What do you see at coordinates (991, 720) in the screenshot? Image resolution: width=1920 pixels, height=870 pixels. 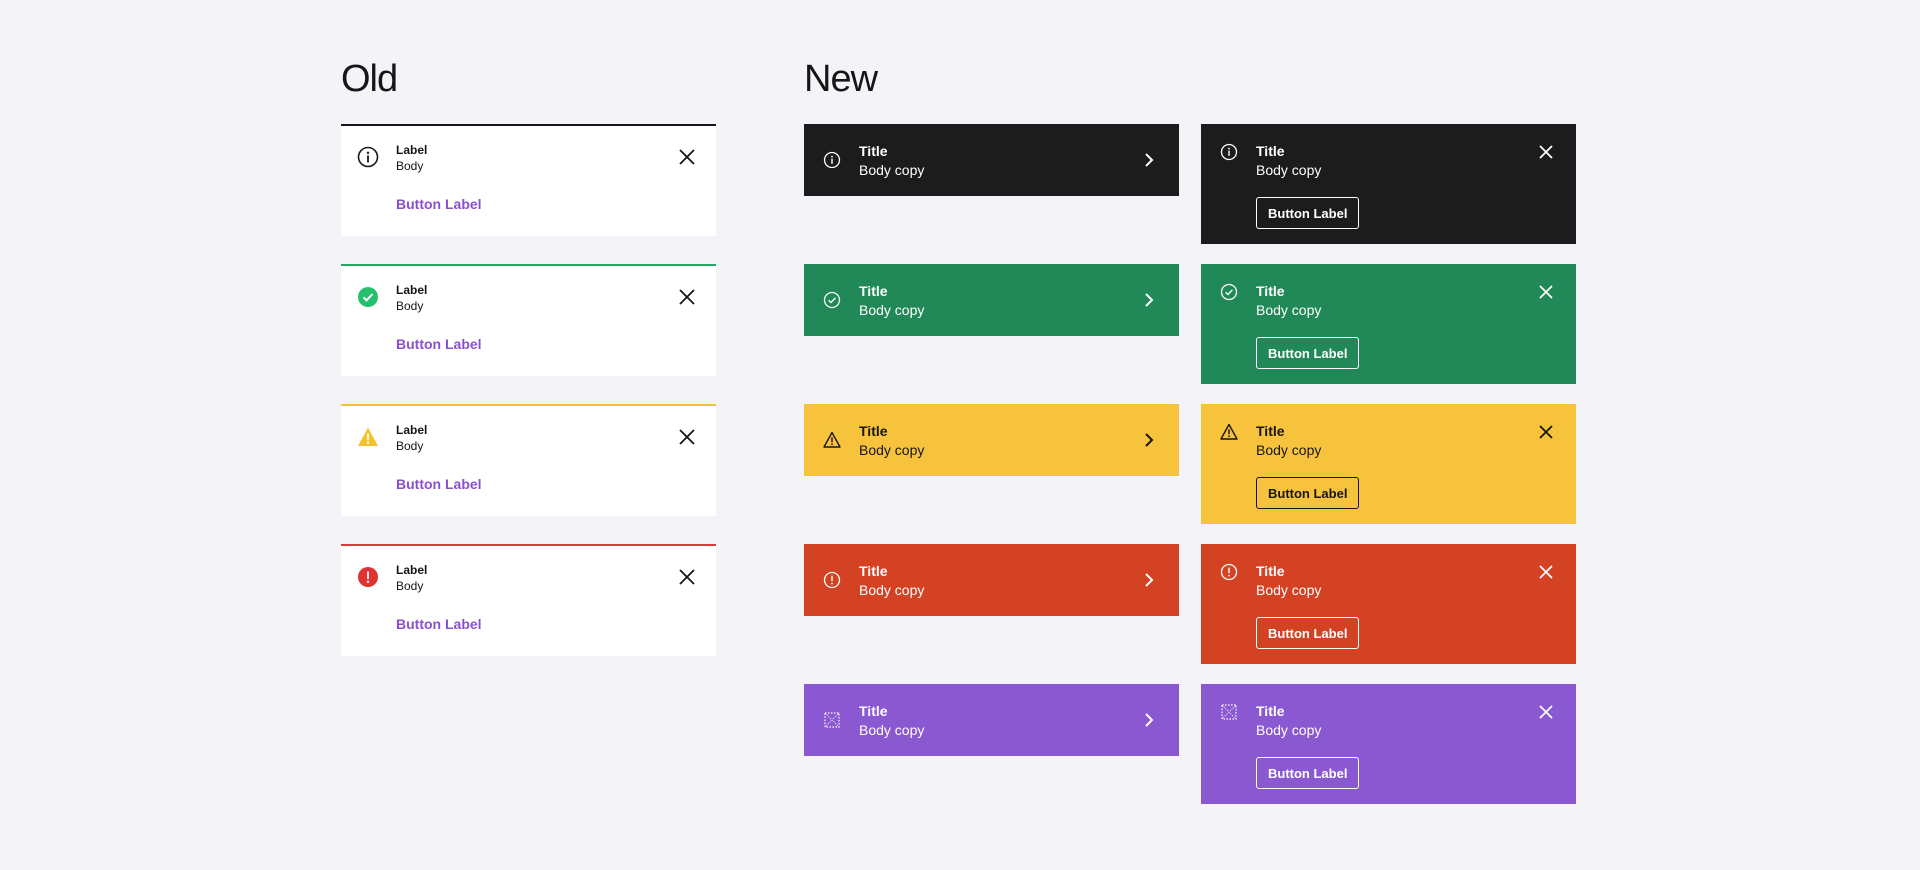 I see `new-compact-notification-info: Title Body copy` at bounding box center [991, 720].